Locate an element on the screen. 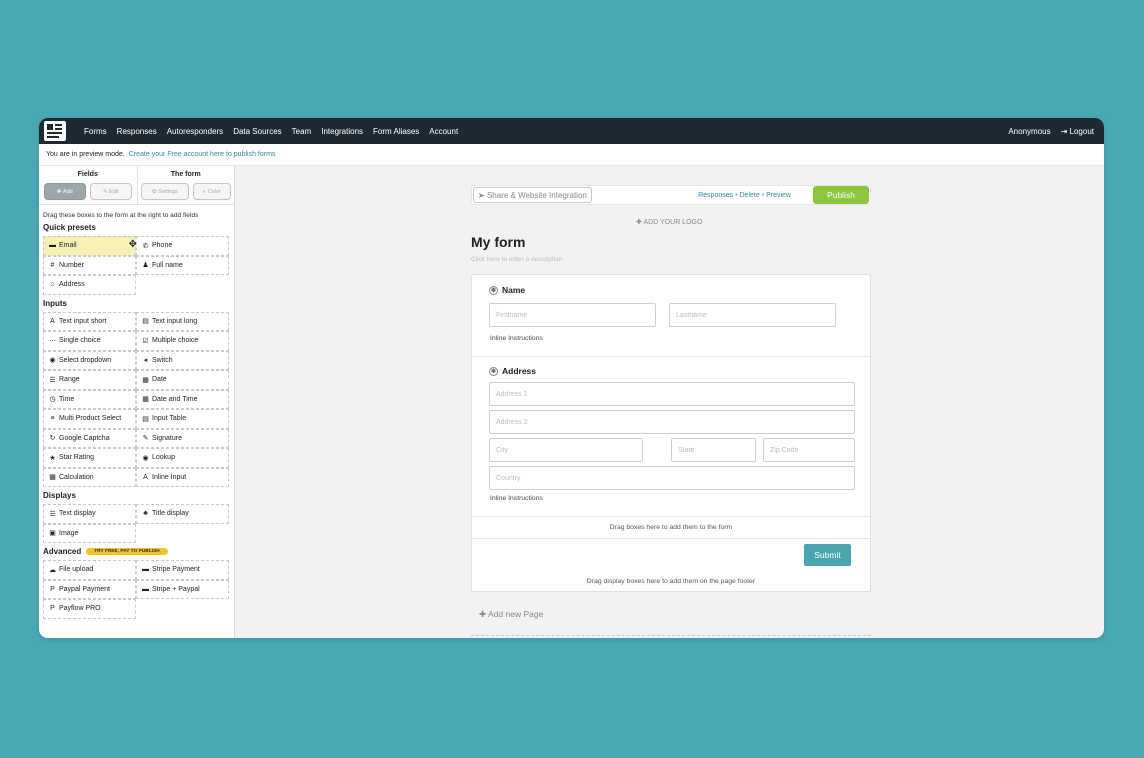  field-image: ▣ Image is located at coordinates (89, 533).